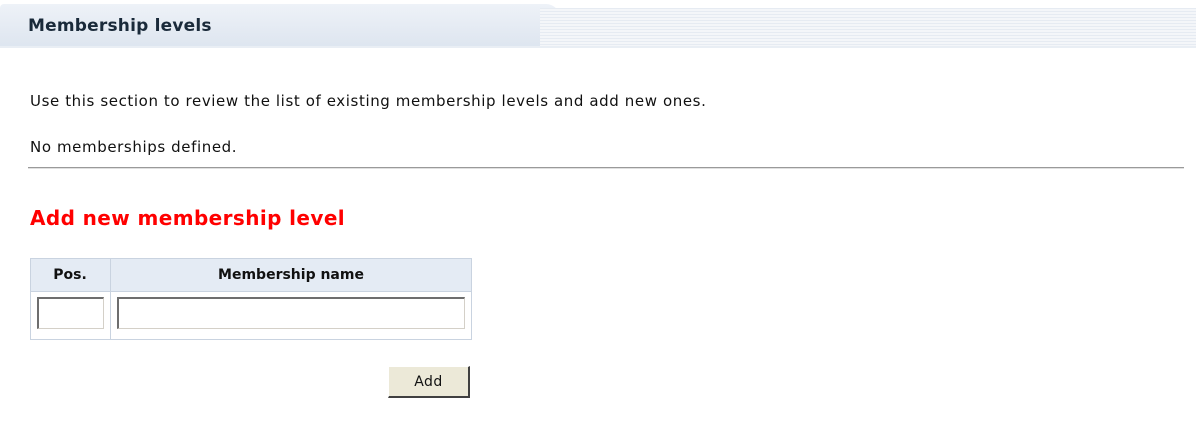 The width and height of the screenshot is (1196, 439). What do you see at coordinates (291, 275) in the screenshot?
I see `column-header-membership-name: Membership name` at bounding box center [291, 275].